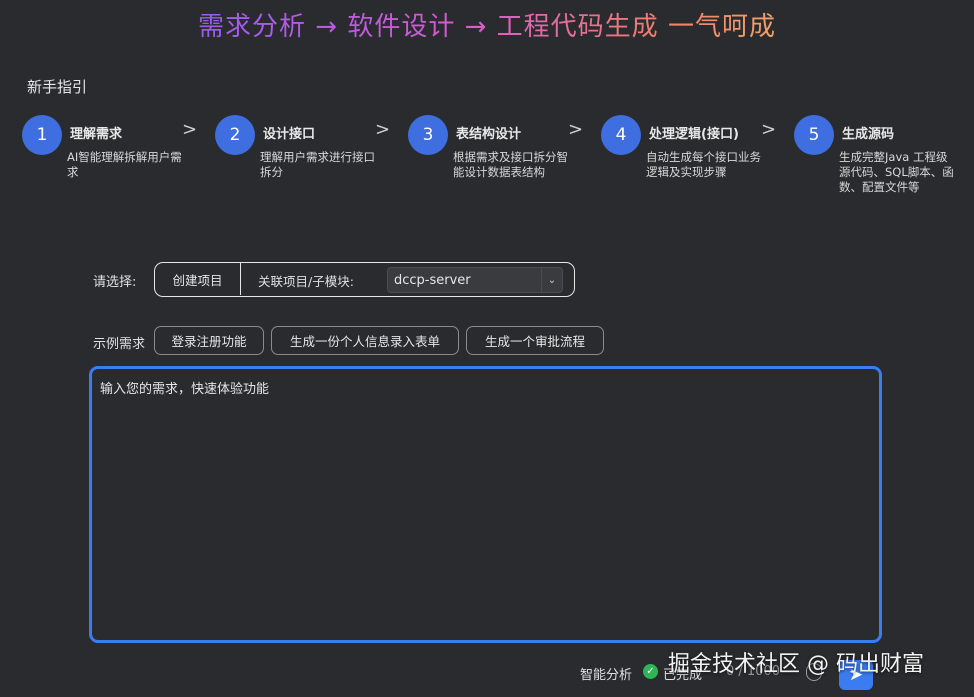  I want to click on select-label: 请选择:, so click(115, 282).